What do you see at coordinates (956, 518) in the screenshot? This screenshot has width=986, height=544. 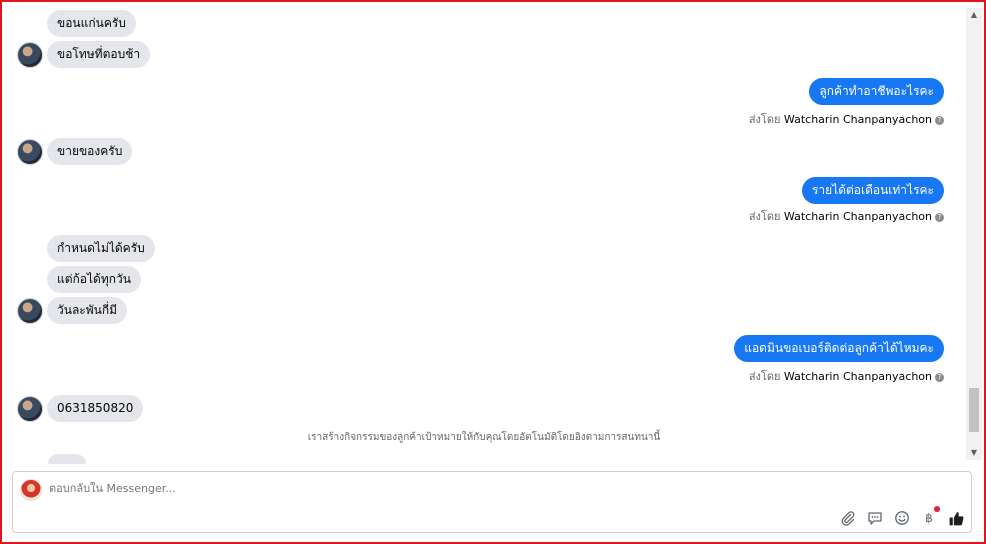 I see `thumbs-up-icon` at bounding box center [956, 518].